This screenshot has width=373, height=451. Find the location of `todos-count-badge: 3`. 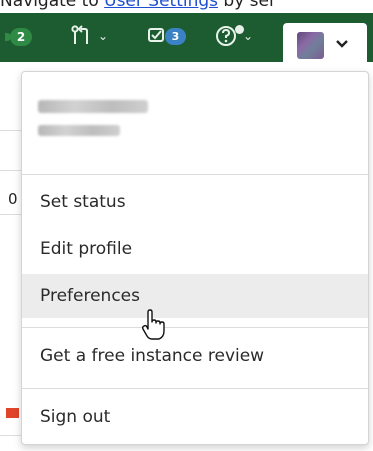

todos-count-badge: 3 is located at coordinates (175, 36).